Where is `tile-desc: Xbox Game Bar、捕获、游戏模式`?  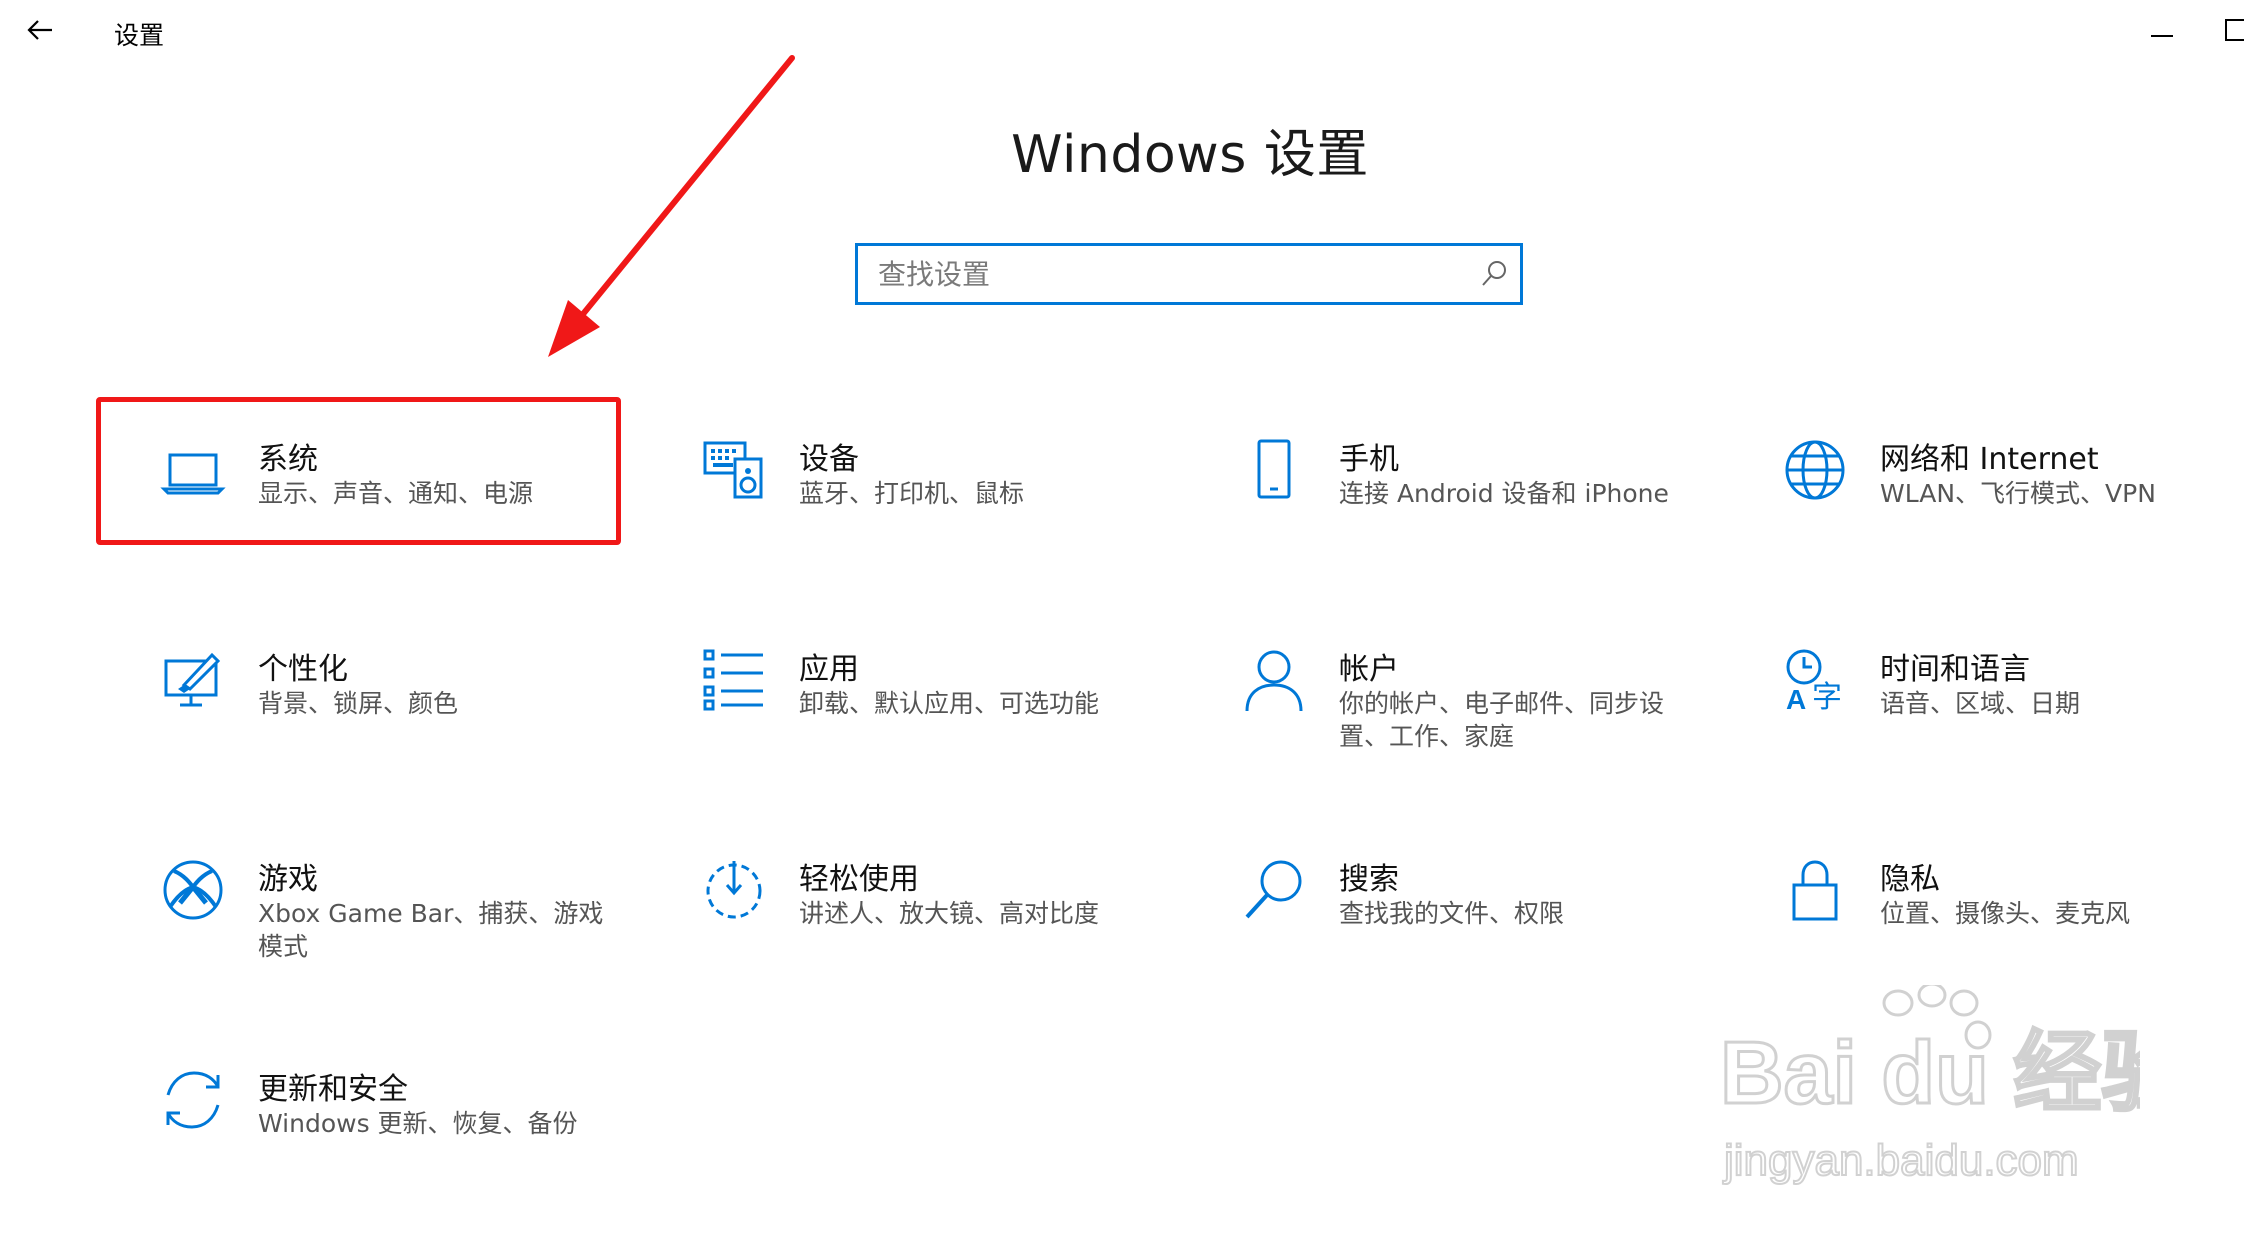
tile-desc: Xbox Game Bar、捕获、游戏模式 is located at coordinates (431, 930).